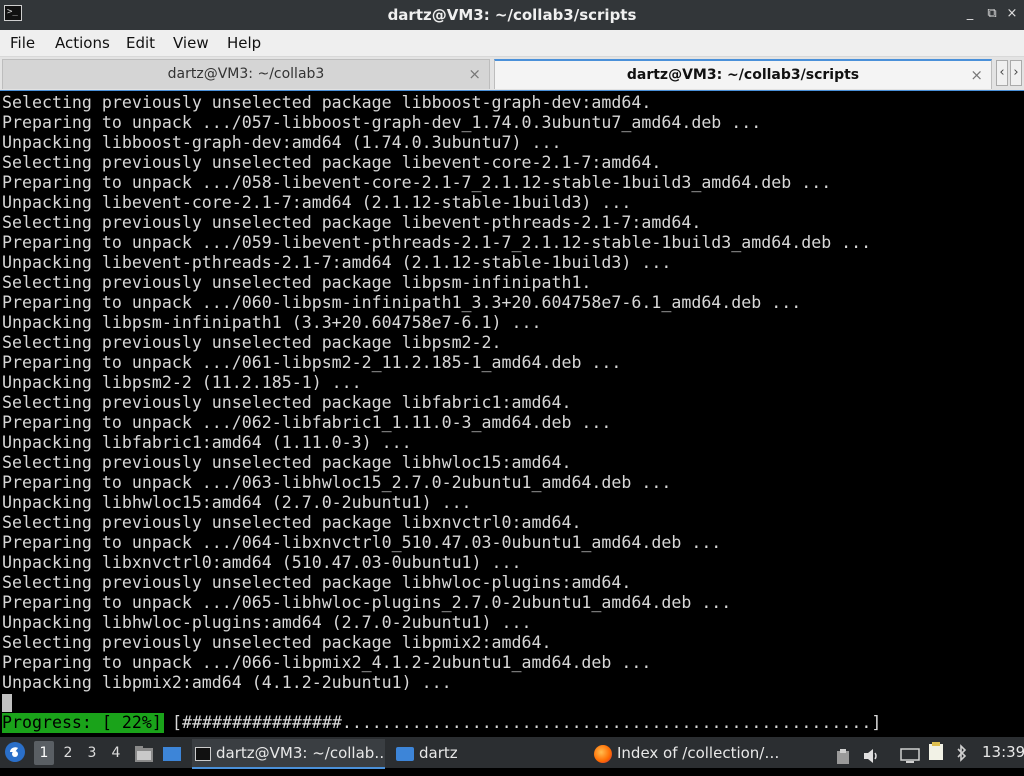 The height and width of the screenshot is (776, 1024). What do you see at coordinates (970, 14) in the screenshot?
I see `minimize-icon: _` at bounding box center [970, 14].